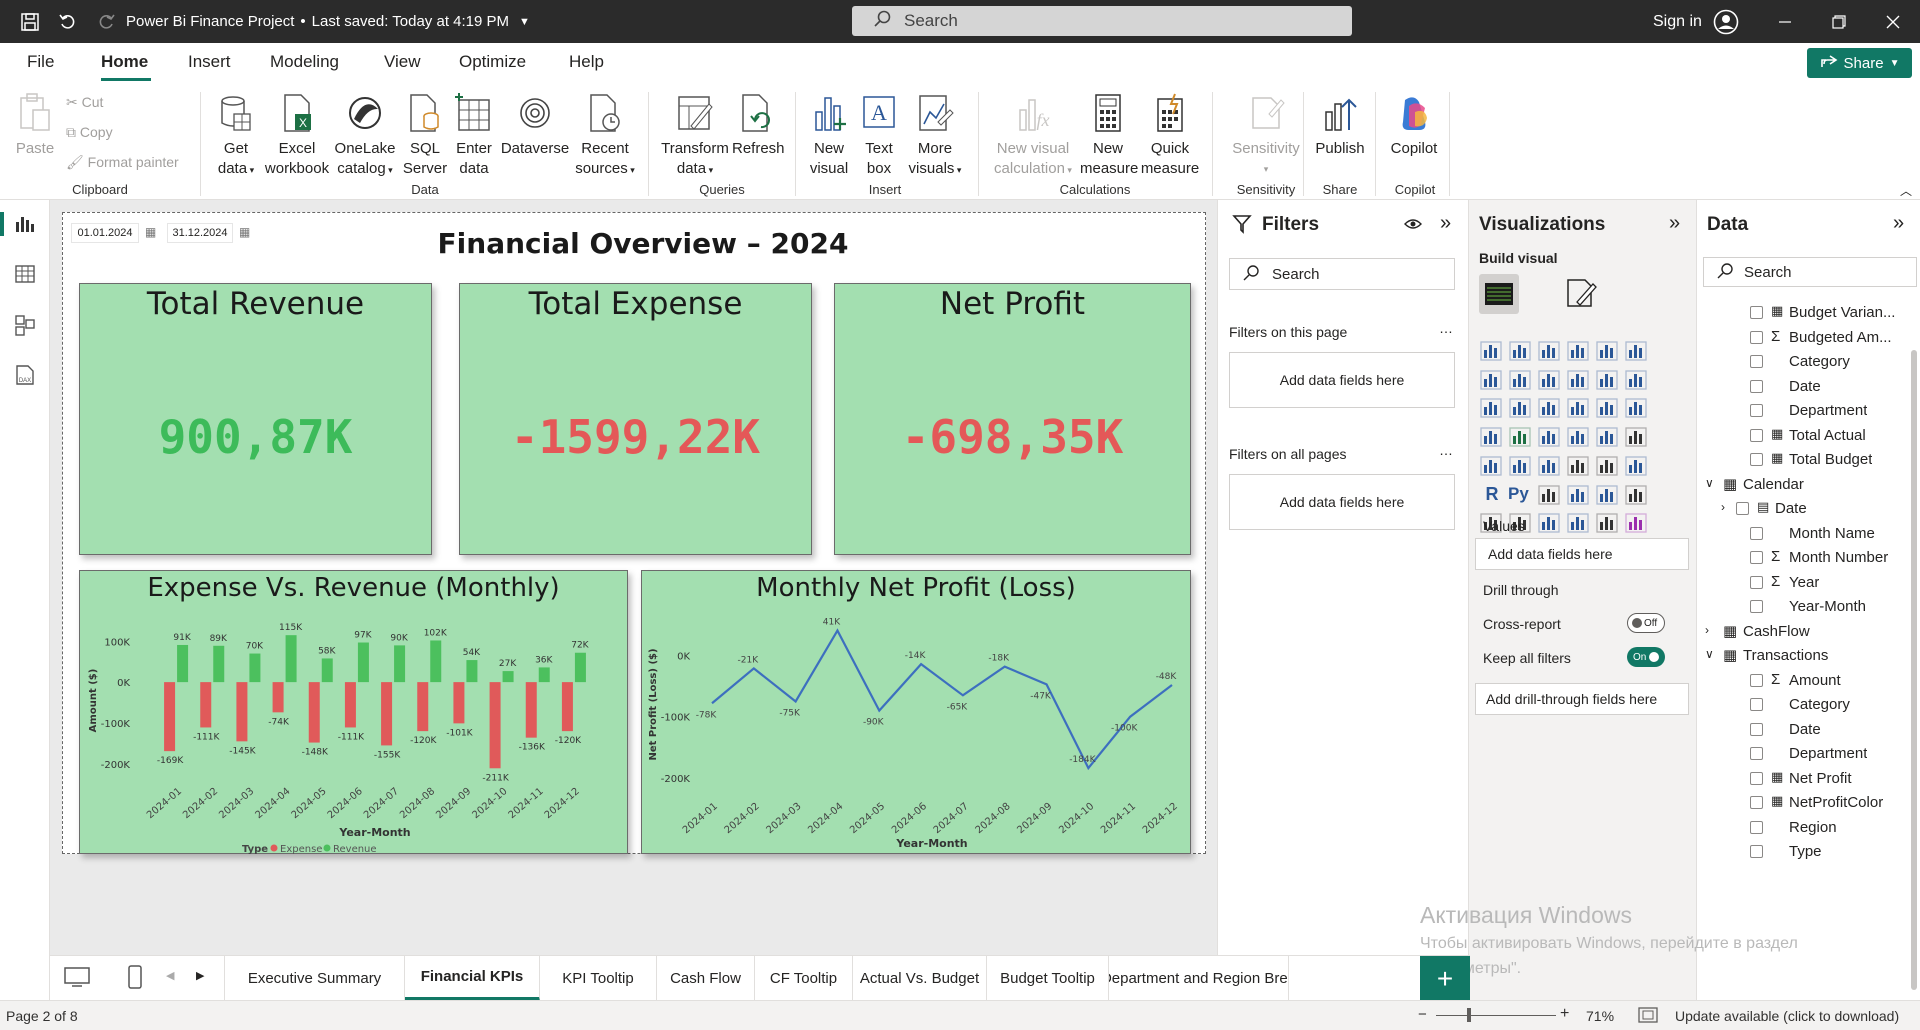 The image size is (1920, 1030). Describe the element at coordinates (586, 62) in the screenshot. I see `menu-help: Help` at that location.